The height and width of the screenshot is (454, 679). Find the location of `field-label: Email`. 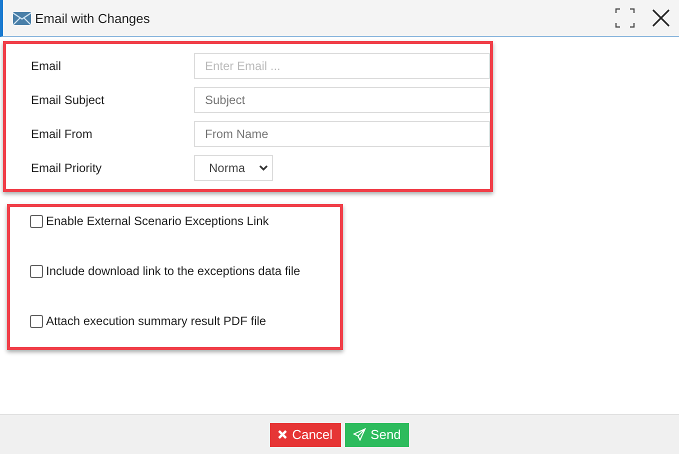

field-label: Email is located at coordinates (46, 66).